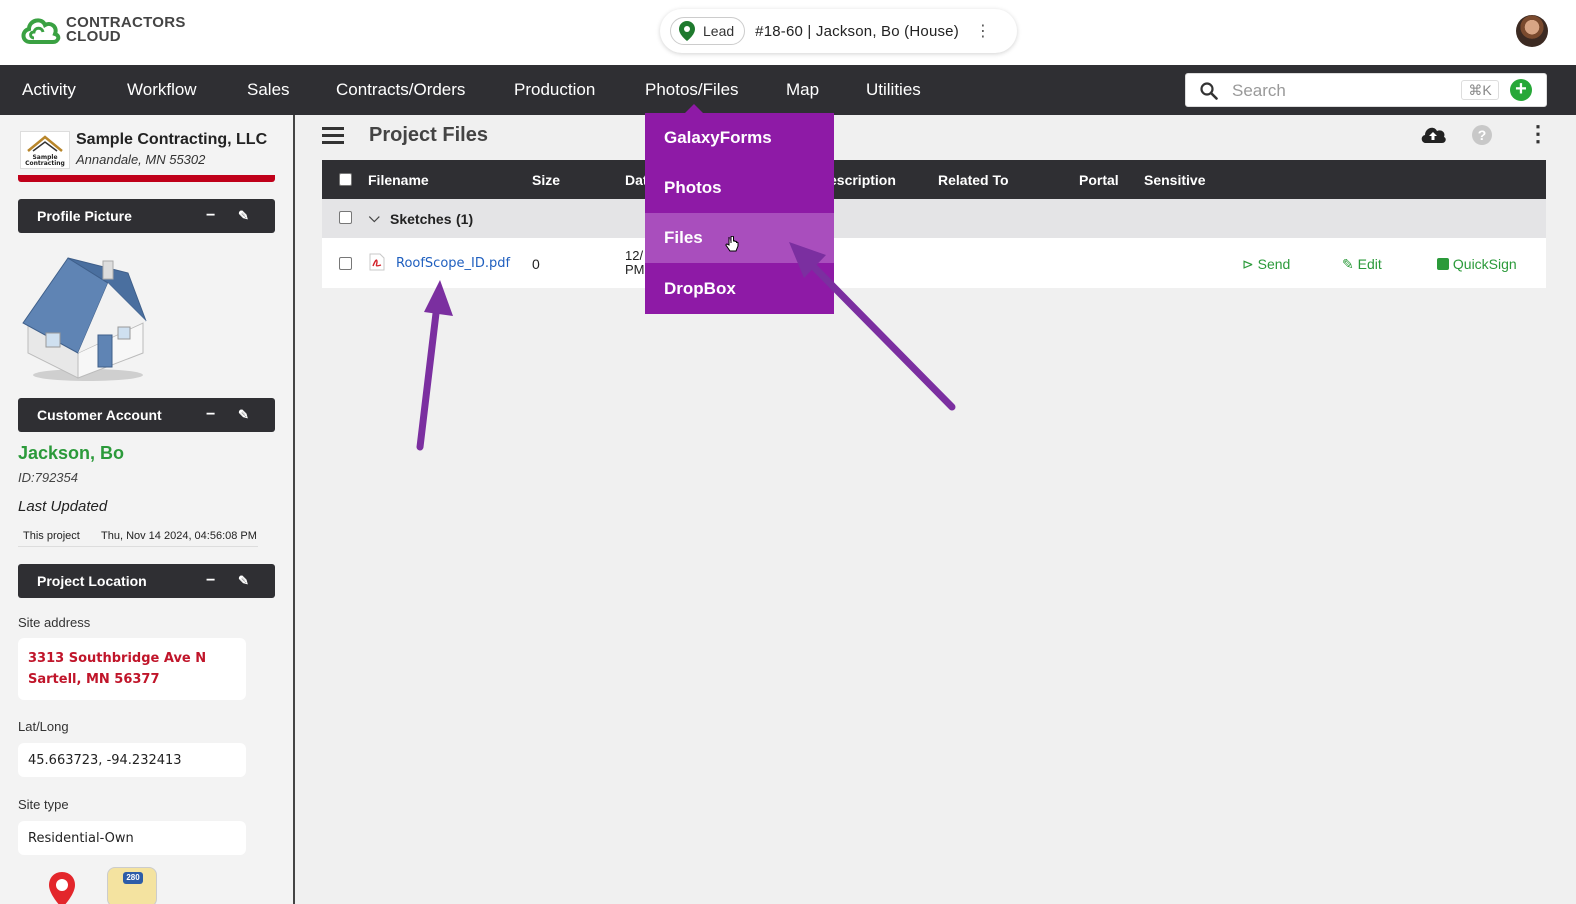  I want to click on file-date-line1: 12/, so click(634, 255).